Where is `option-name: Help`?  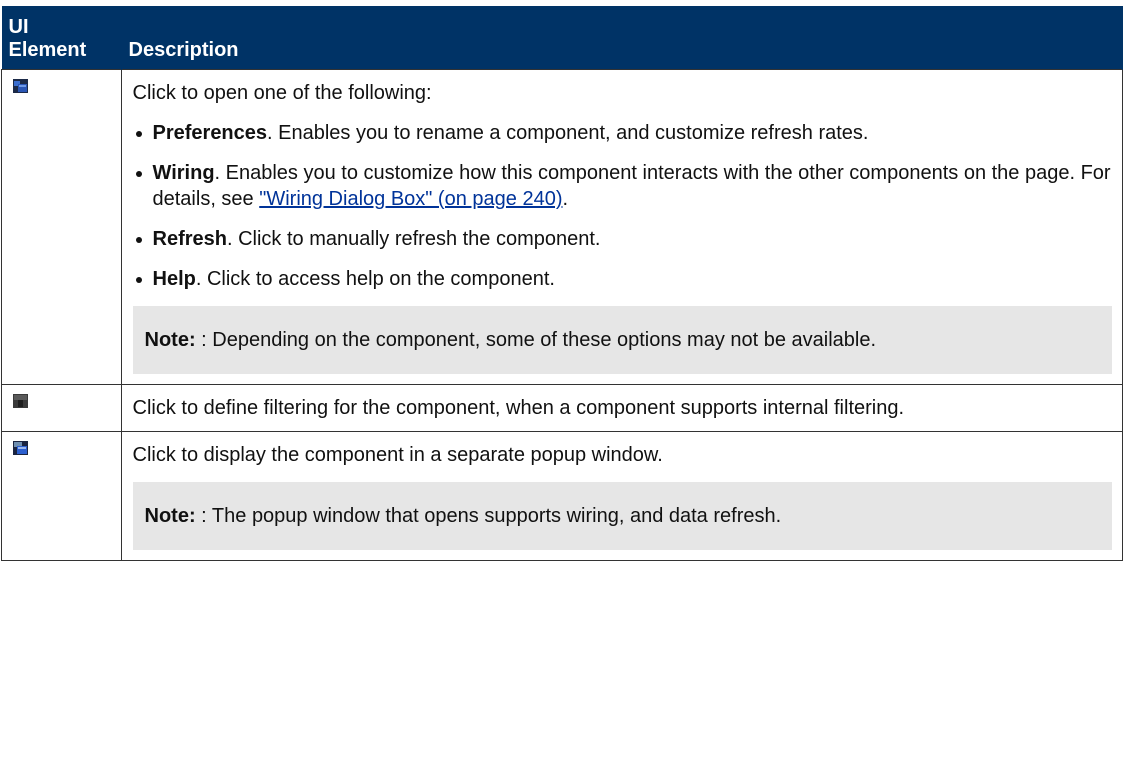
option-name: Help is located at coordinates (174, 279).